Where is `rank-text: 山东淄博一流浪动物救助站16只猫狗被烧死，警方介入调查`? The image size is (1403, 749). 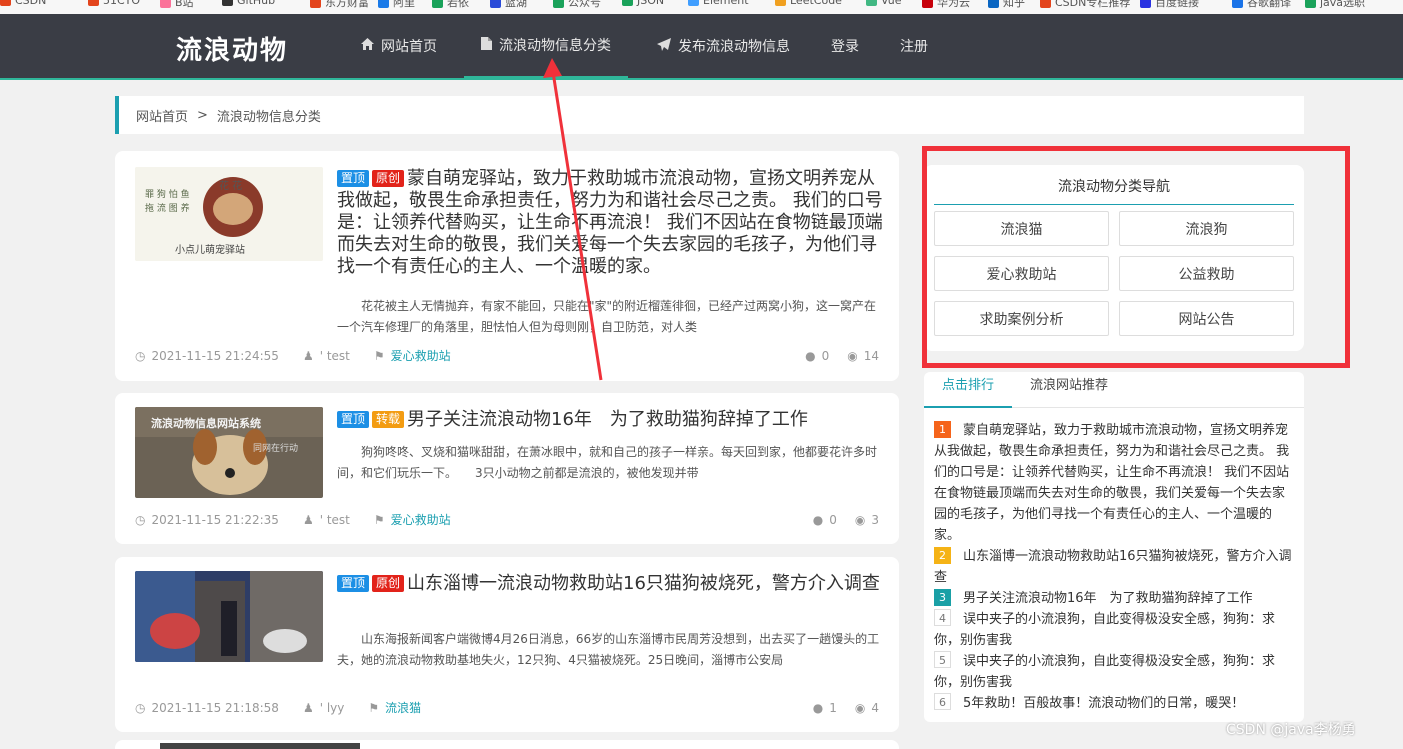
rank-text: 山东淄博一流浪动物救助站16只猫狗被烧死，警方介入调查 is located at coordinates (1113, 567).